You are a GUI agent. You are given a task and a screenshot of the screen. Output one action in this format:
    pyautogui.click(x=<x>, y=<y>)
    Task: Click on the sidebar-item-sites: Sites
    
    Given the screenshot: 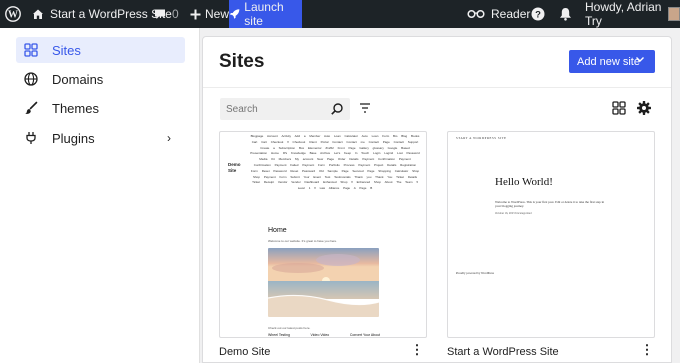 What is the action you would take?
    pyautogui.click(x=100, y=50)
    